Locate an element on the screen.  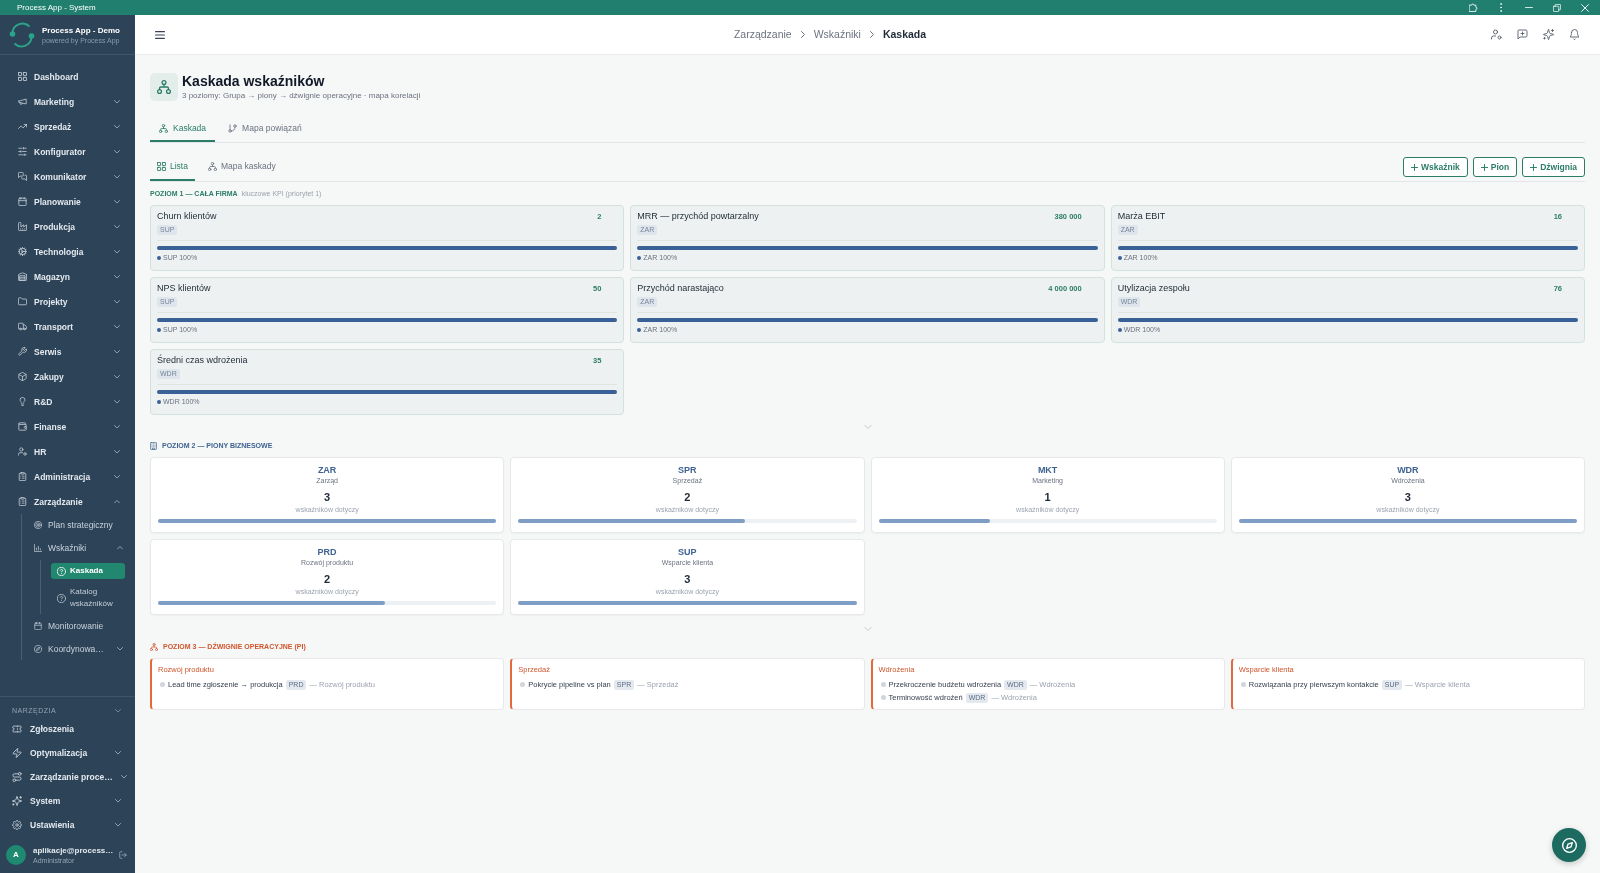
division-code: SUP is located at coordinates (687, 552).